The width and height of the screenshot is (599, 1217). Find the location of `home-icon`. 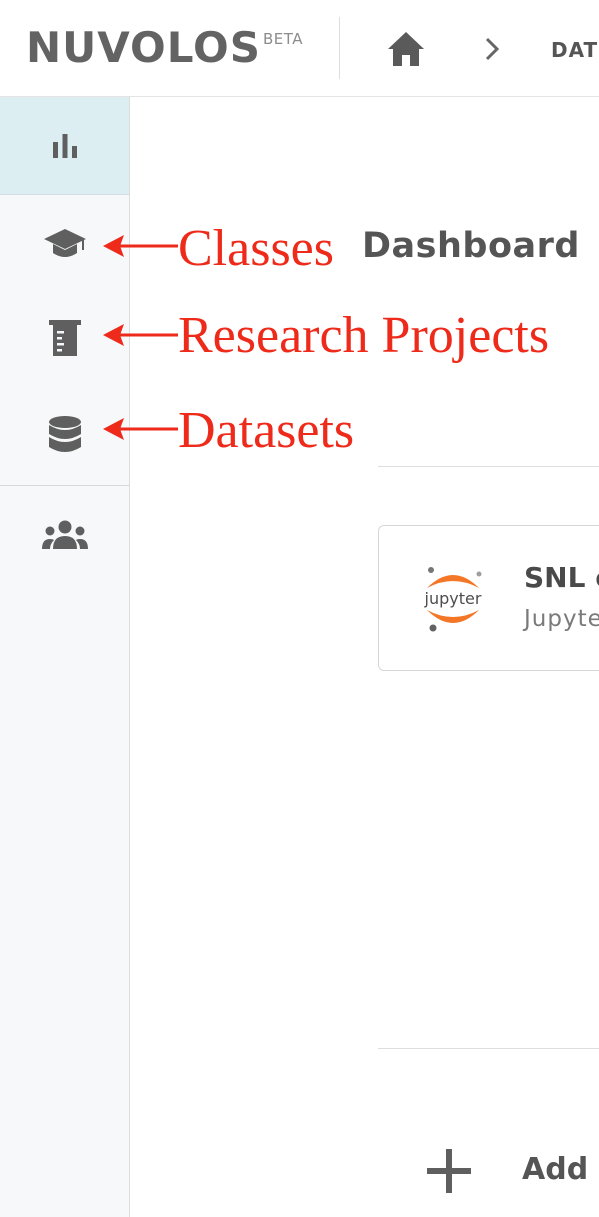

home-icon is located at coordinates (406, 49).